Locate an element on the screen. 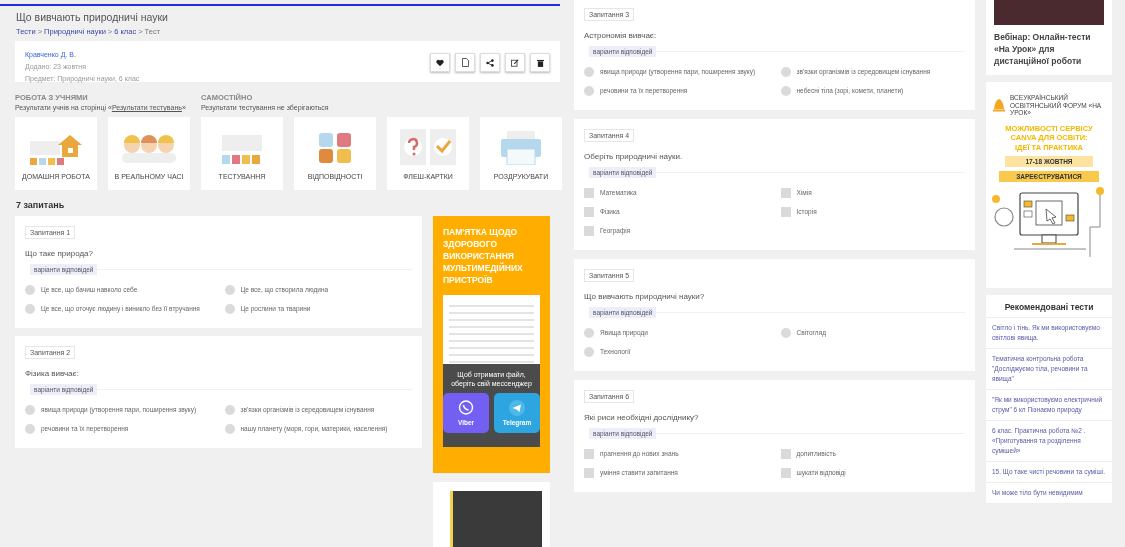 Image resolution: width=1125 pixels, height=547 pixels. pdf-button is located at coordinates (465, 62).